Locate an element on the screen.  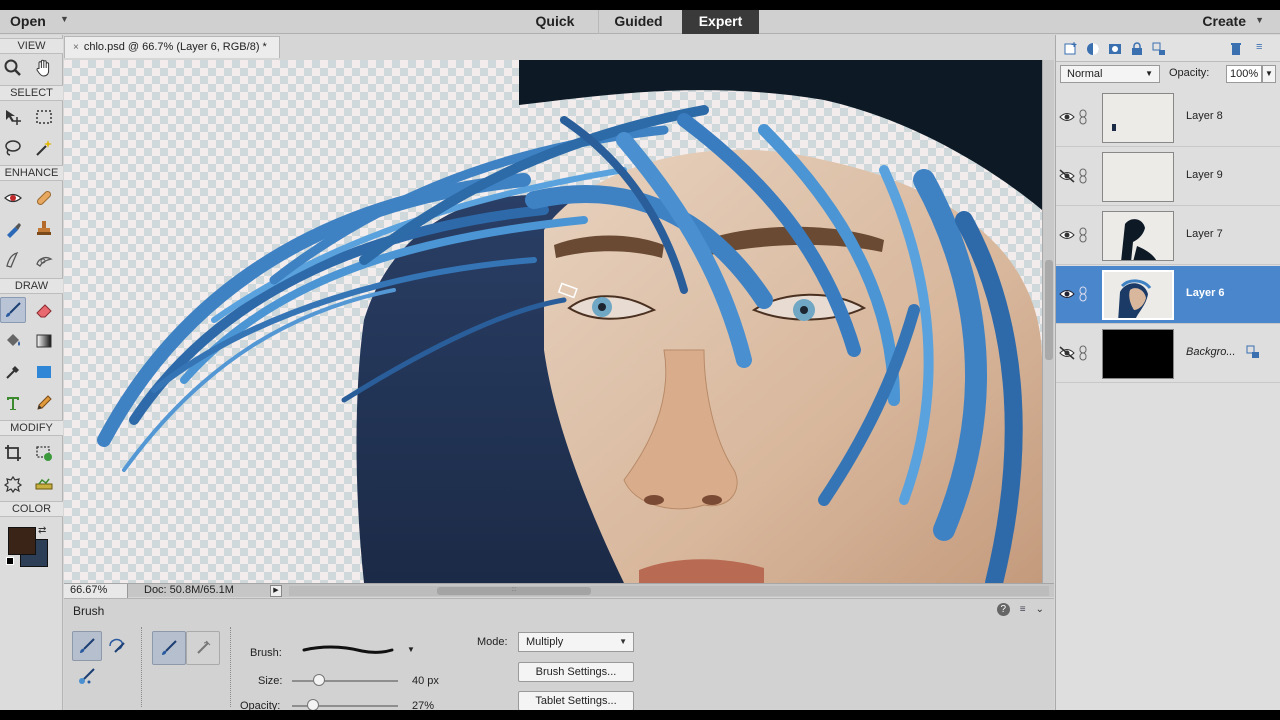
help-icon: ? is located at coordinates (1003, 609).